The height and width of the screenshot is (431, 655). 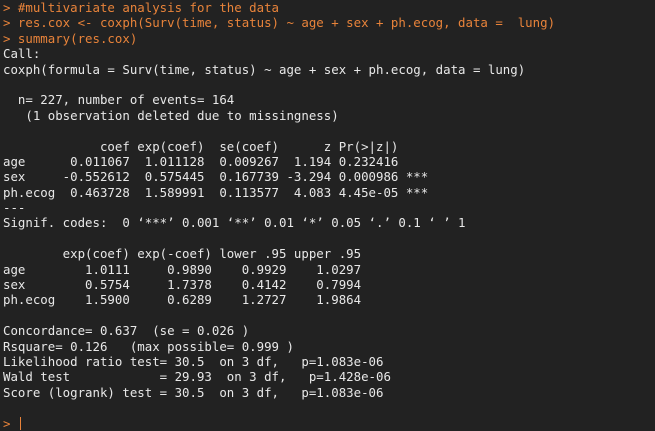 I want to click on output-line: Call:, so click(x=22, y=54).